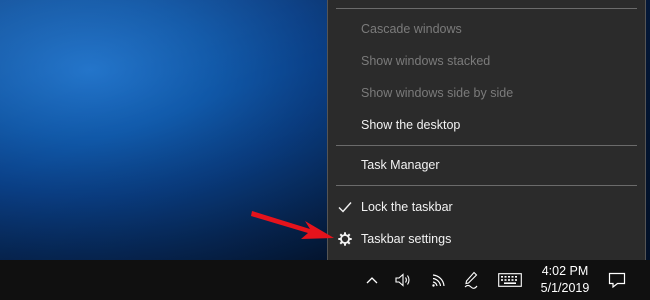 The width and height of the screenshot is (650, 300). I want to click on annotation-arrow, so click(292, 225).